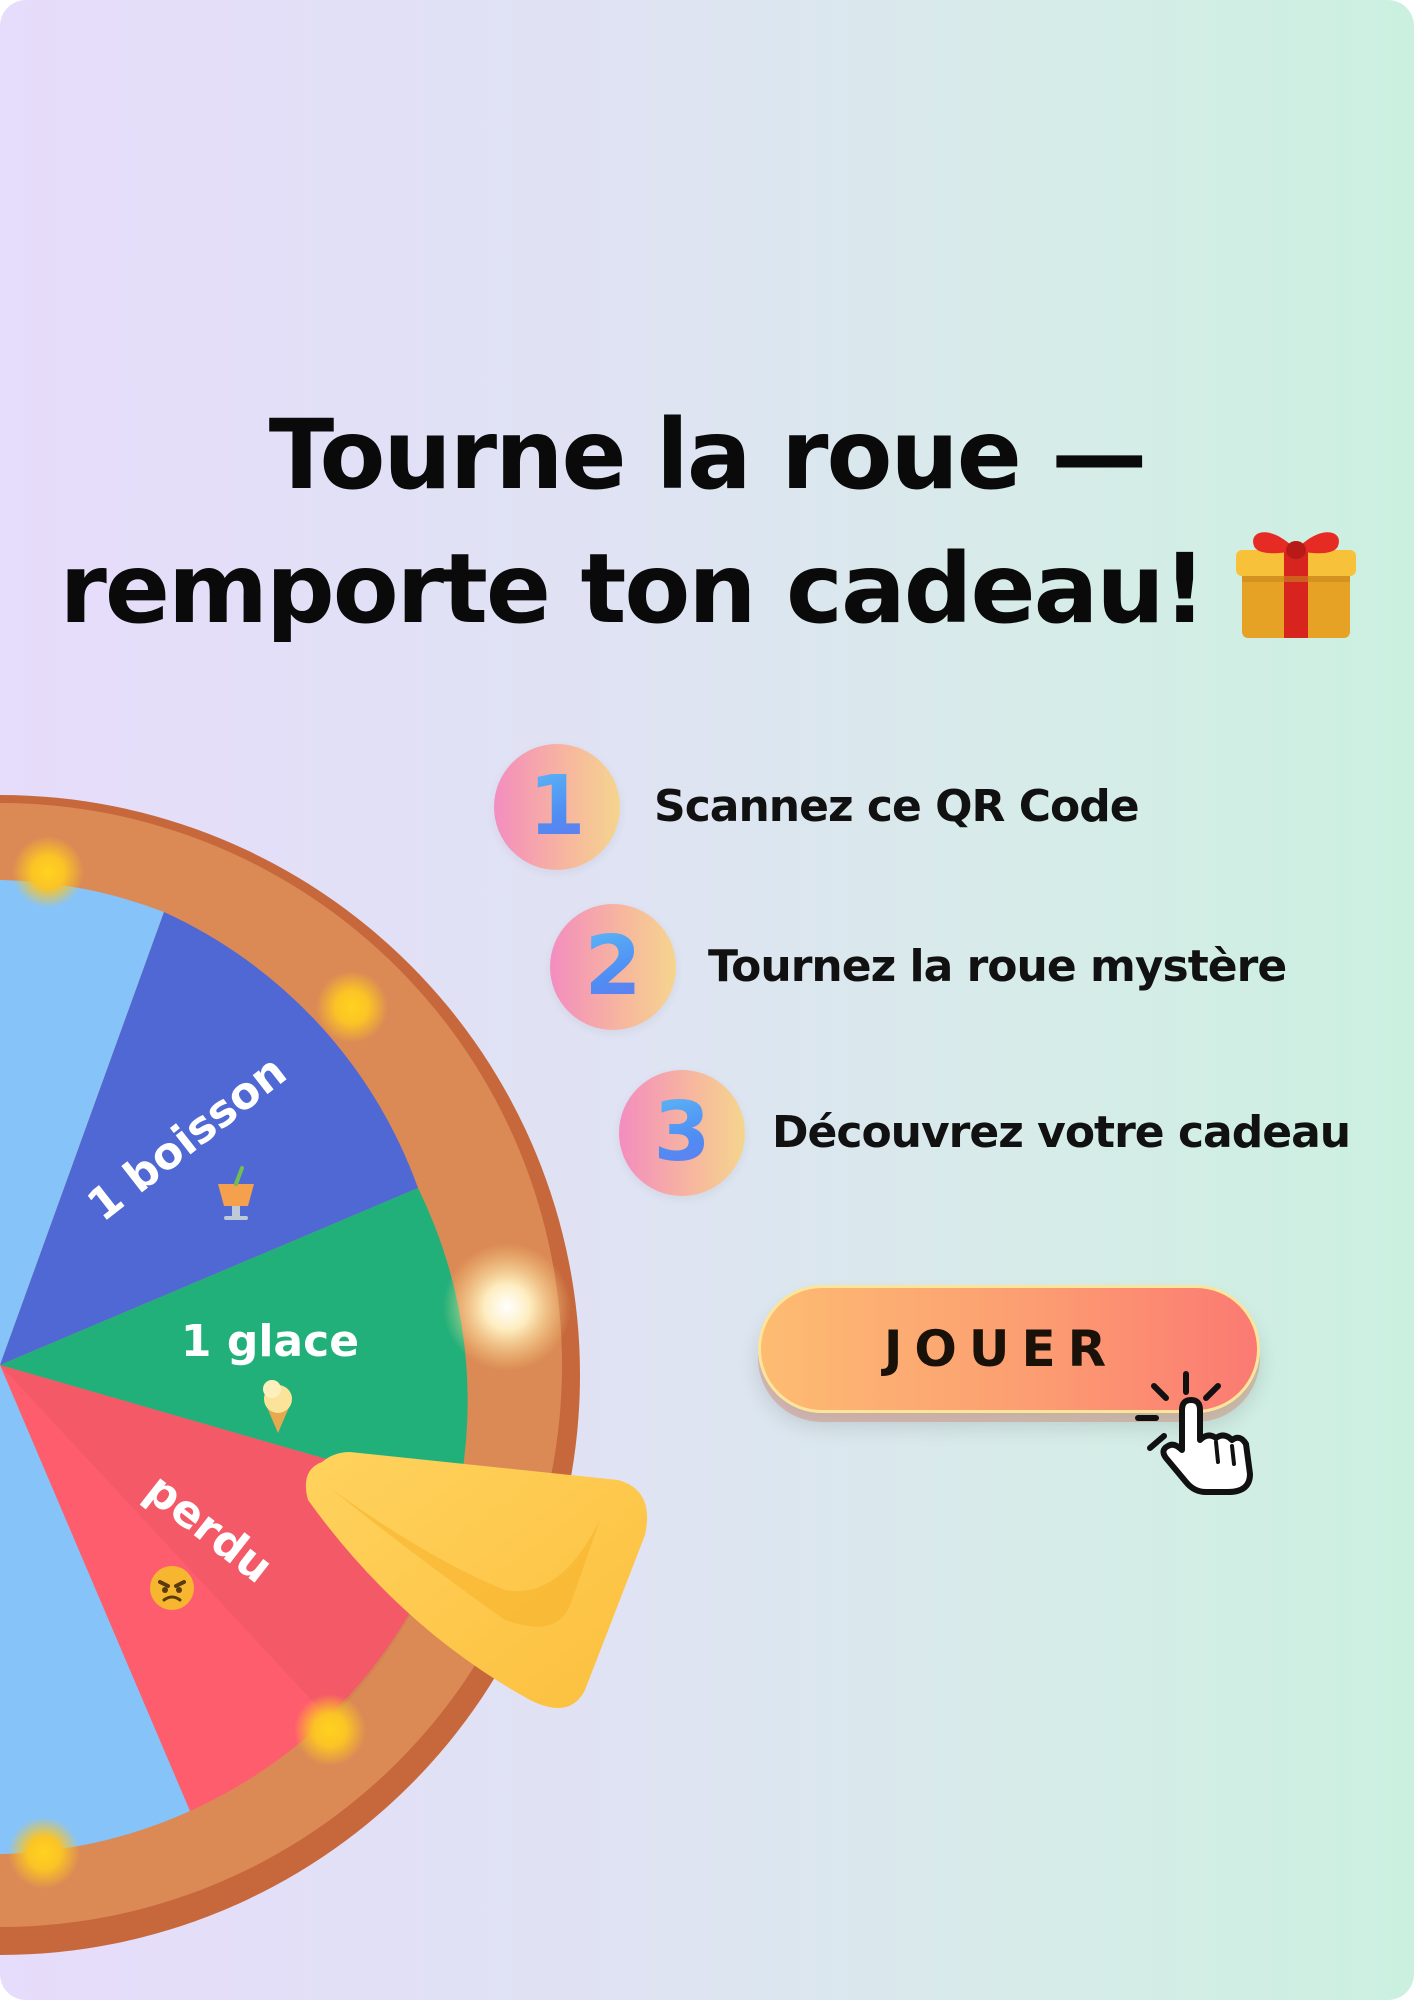  I want to click on page-title: Tourne la roue — remporte ton cadeau!, so click(707, 522).